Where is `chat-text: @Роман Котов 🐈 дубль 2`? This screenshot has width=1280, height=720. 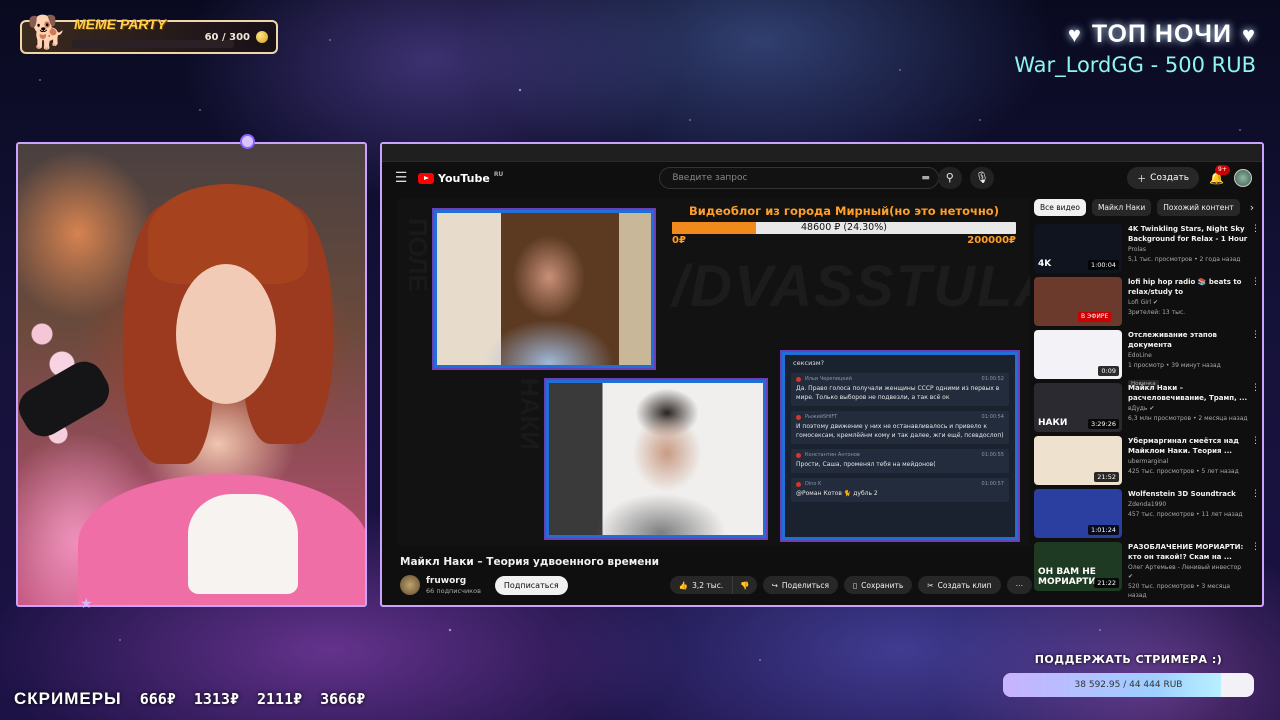
chat-text: @Роман Котов 🐈 дубль 2 is located at coordinates (837, 493).